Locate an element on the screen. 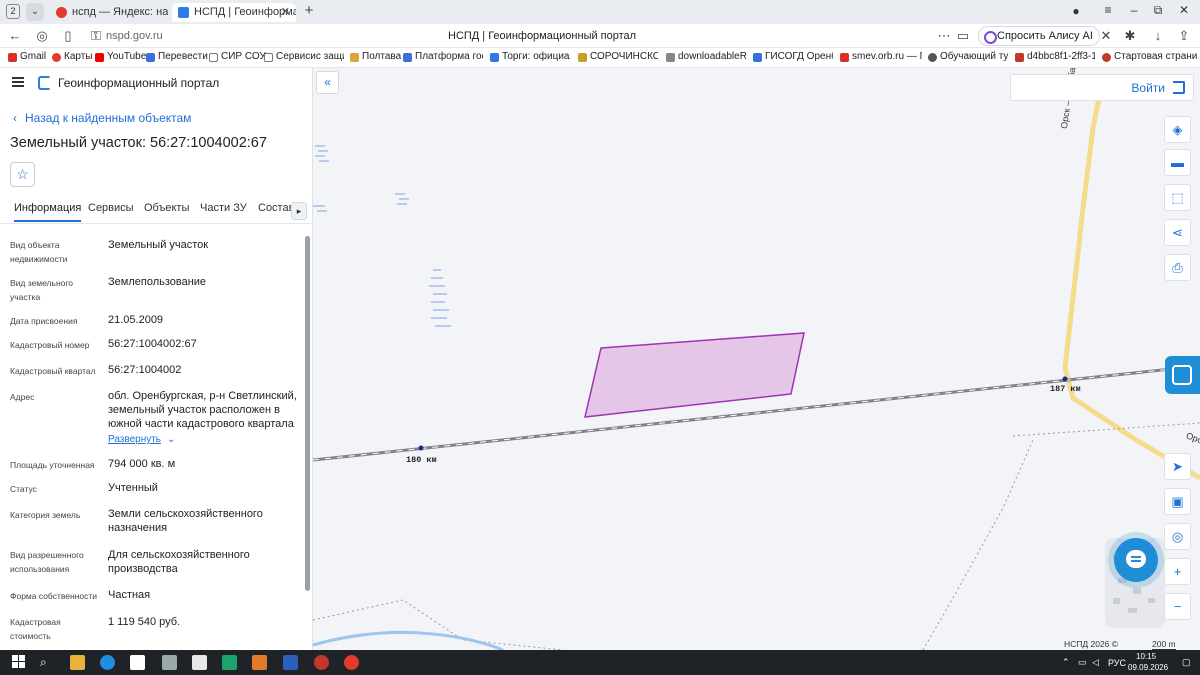  edge-icon is located at coordinates (107, 662).